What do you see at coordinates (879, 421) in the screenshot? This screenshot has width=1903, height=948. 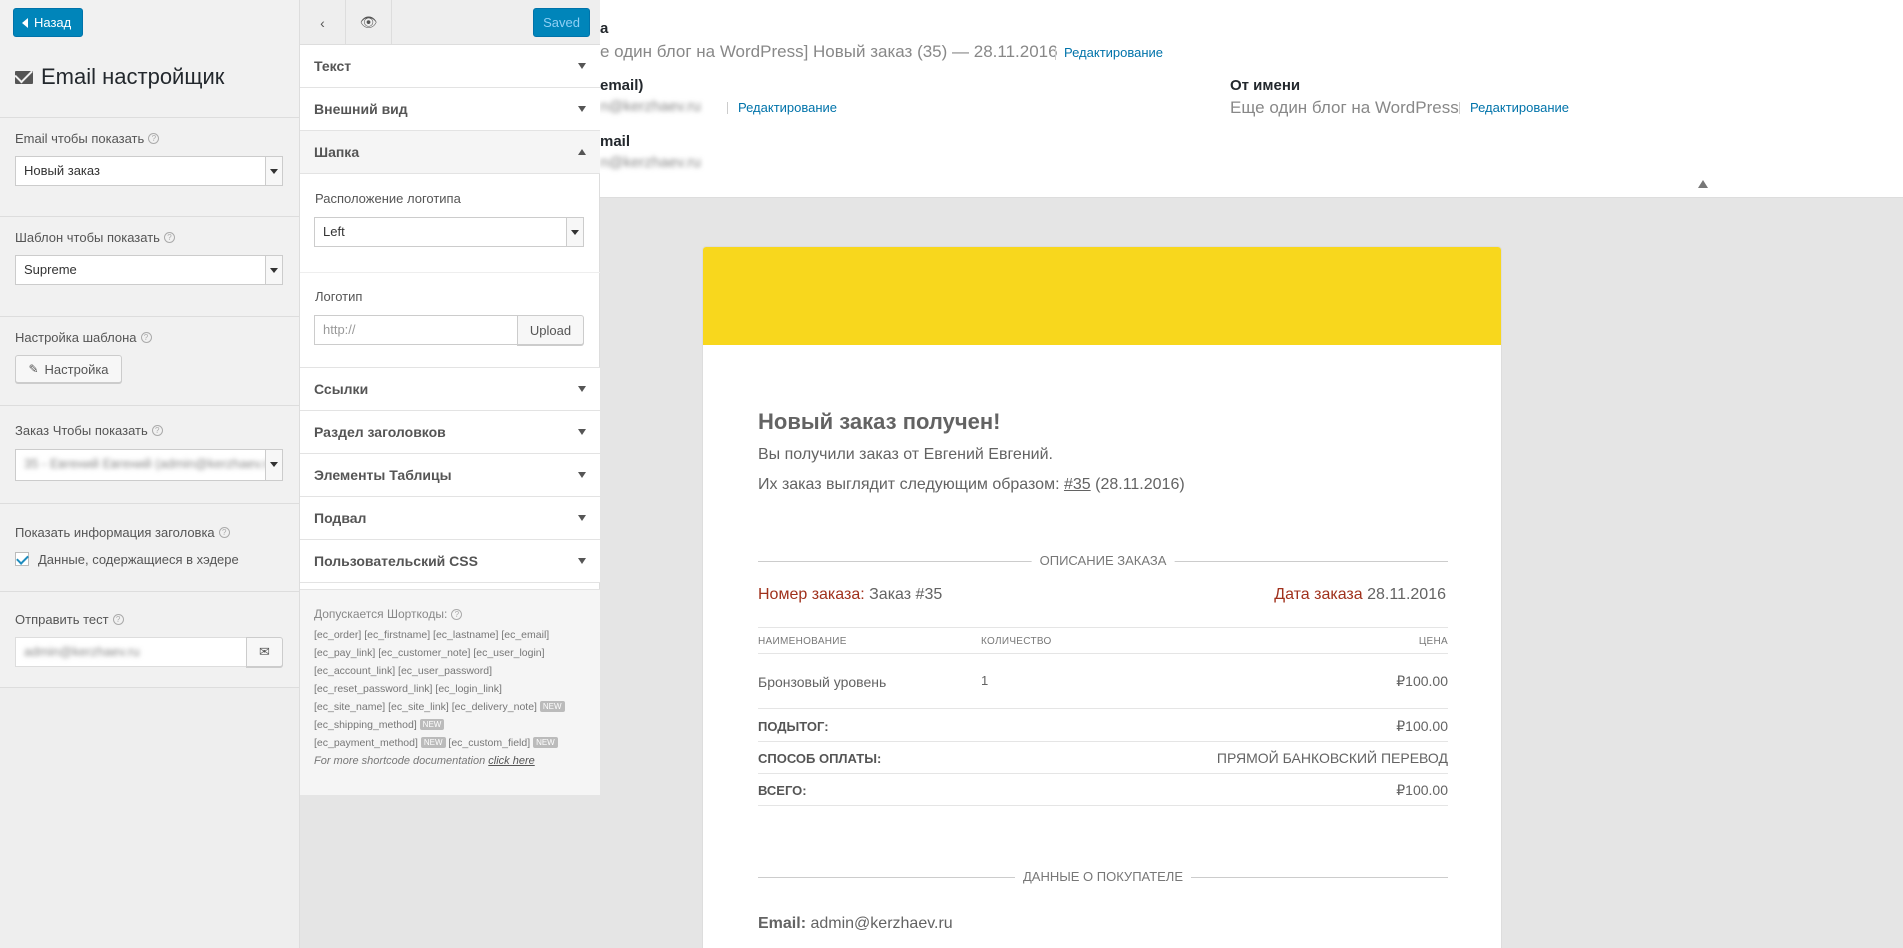 I see `email-heading: Новый заказ получен!` at bounding box center [879, 421].